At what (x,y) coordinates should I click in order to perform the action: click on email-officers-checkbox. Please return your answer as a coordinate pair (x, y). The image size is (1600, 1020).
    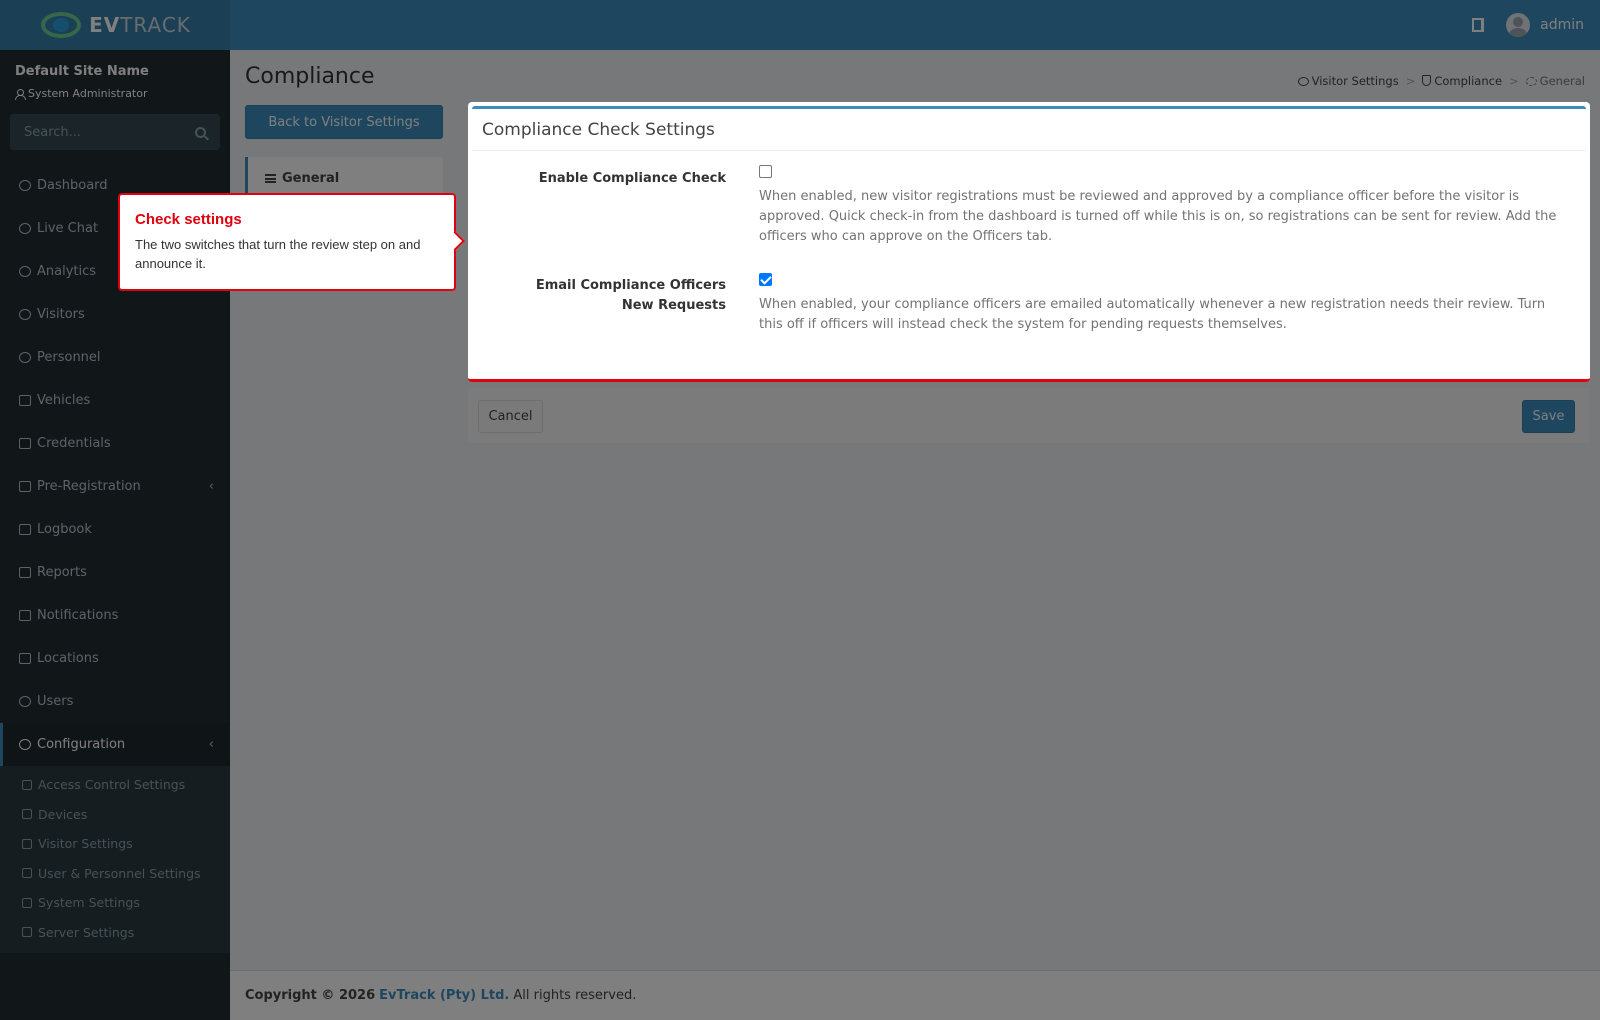
    Looking at the image, I should click on (765, 279).